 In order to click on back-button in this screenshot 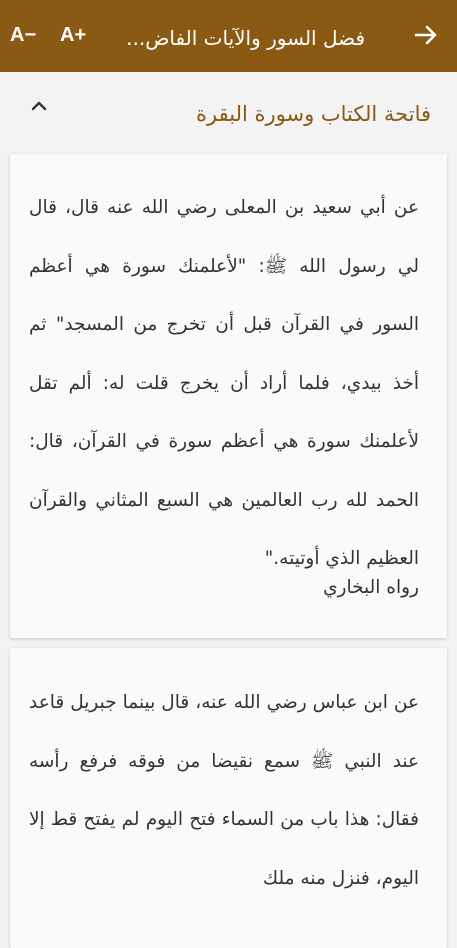, I will do `click(426, 35)`.